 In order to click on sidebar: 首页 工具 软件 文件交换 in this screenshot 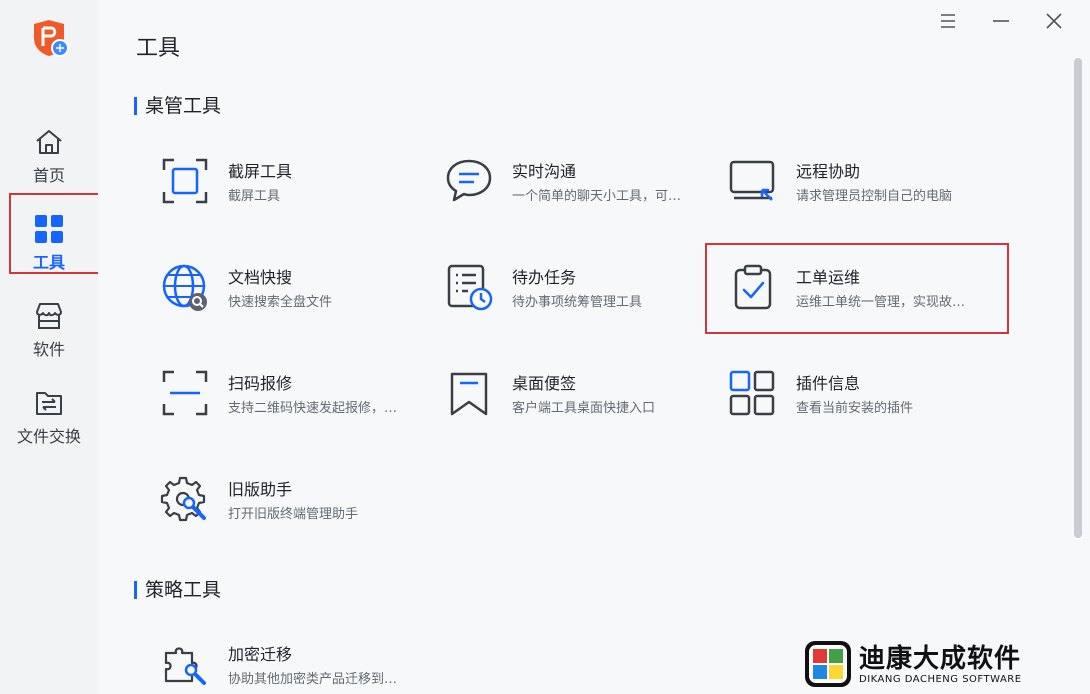, I will do `click(49, 347)`.